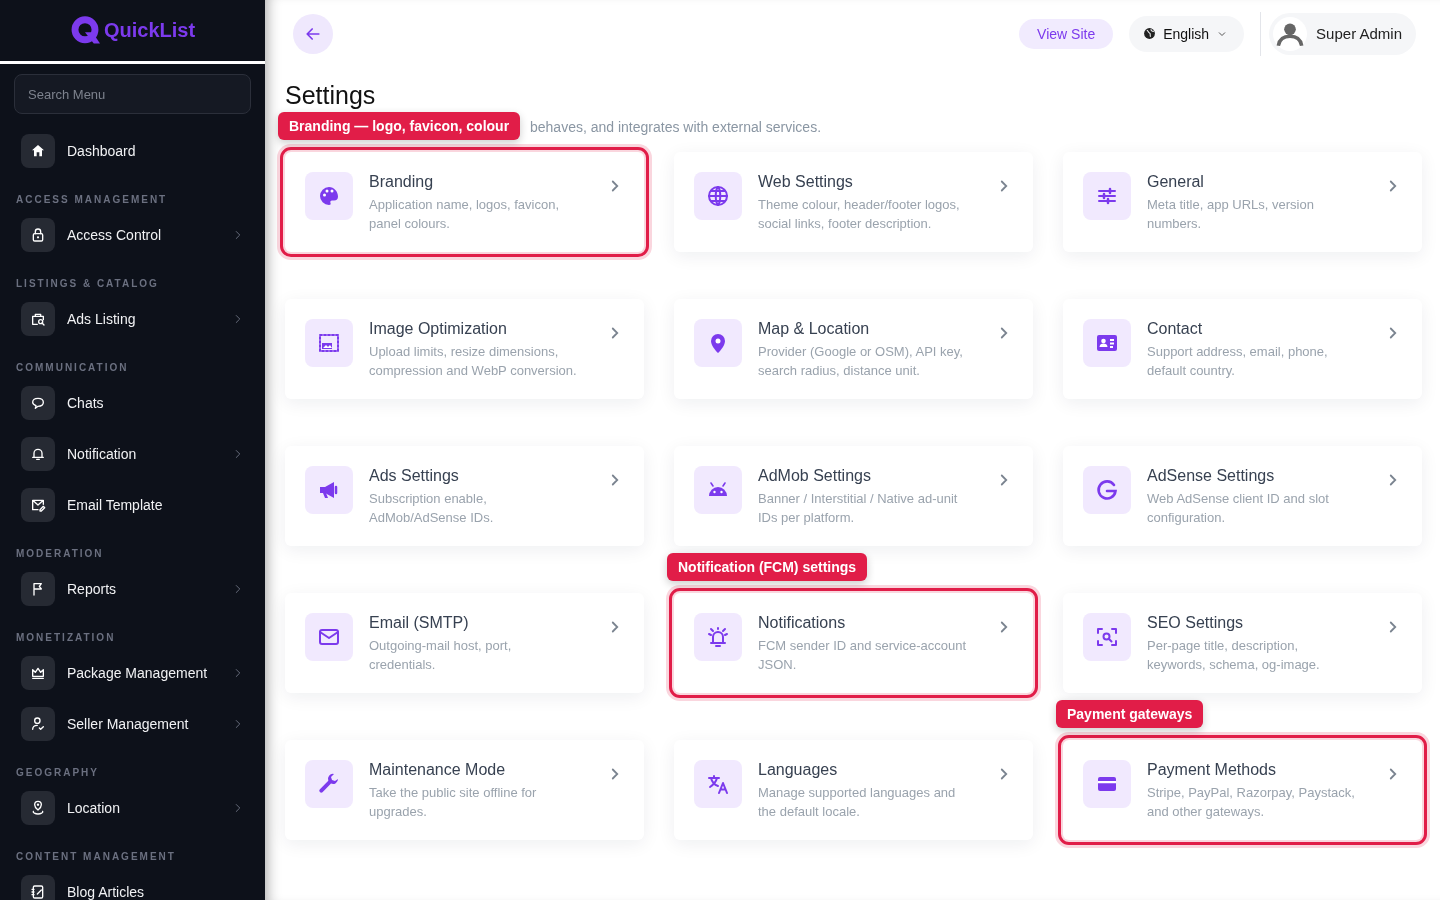  Describe the element at coordinates (57, 772) in the screenshot. I see `section-heading: GEOGRAPHY` at that location.